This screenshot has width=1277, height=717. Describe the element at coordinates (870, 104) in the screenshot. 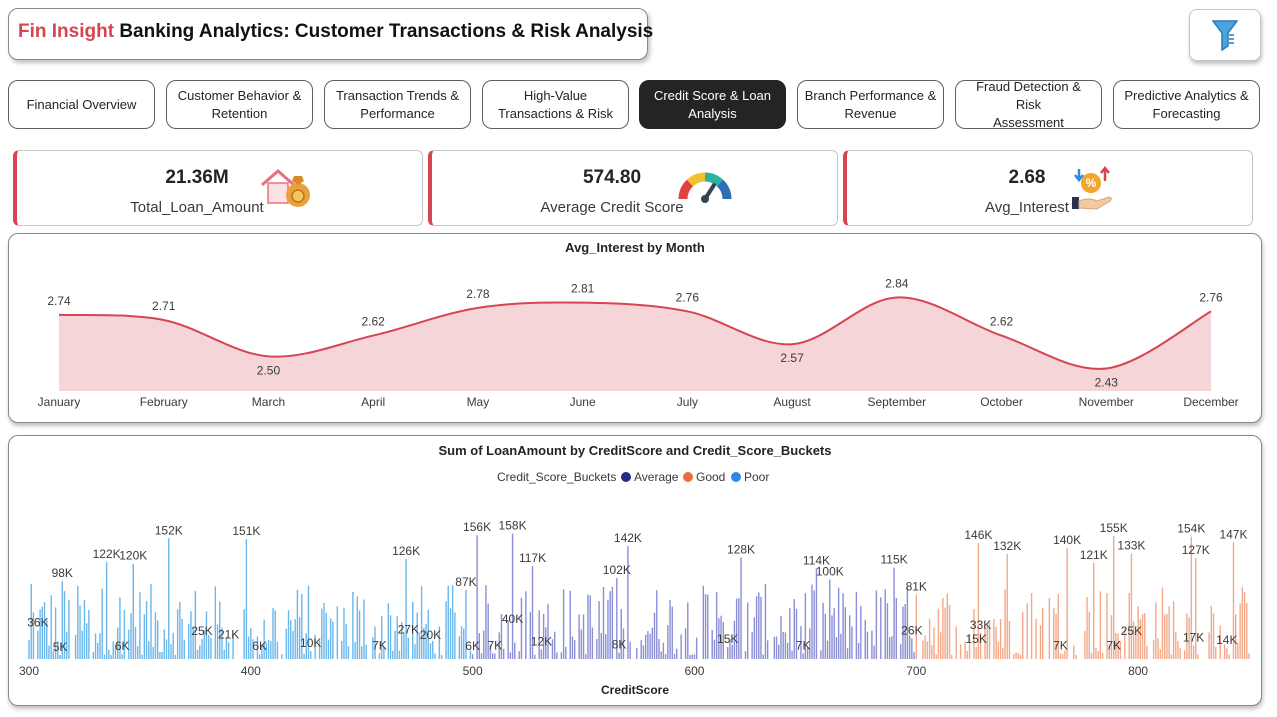

I see `tab-branch-performance-revenue: Branch Performance & Revenue` at that location.